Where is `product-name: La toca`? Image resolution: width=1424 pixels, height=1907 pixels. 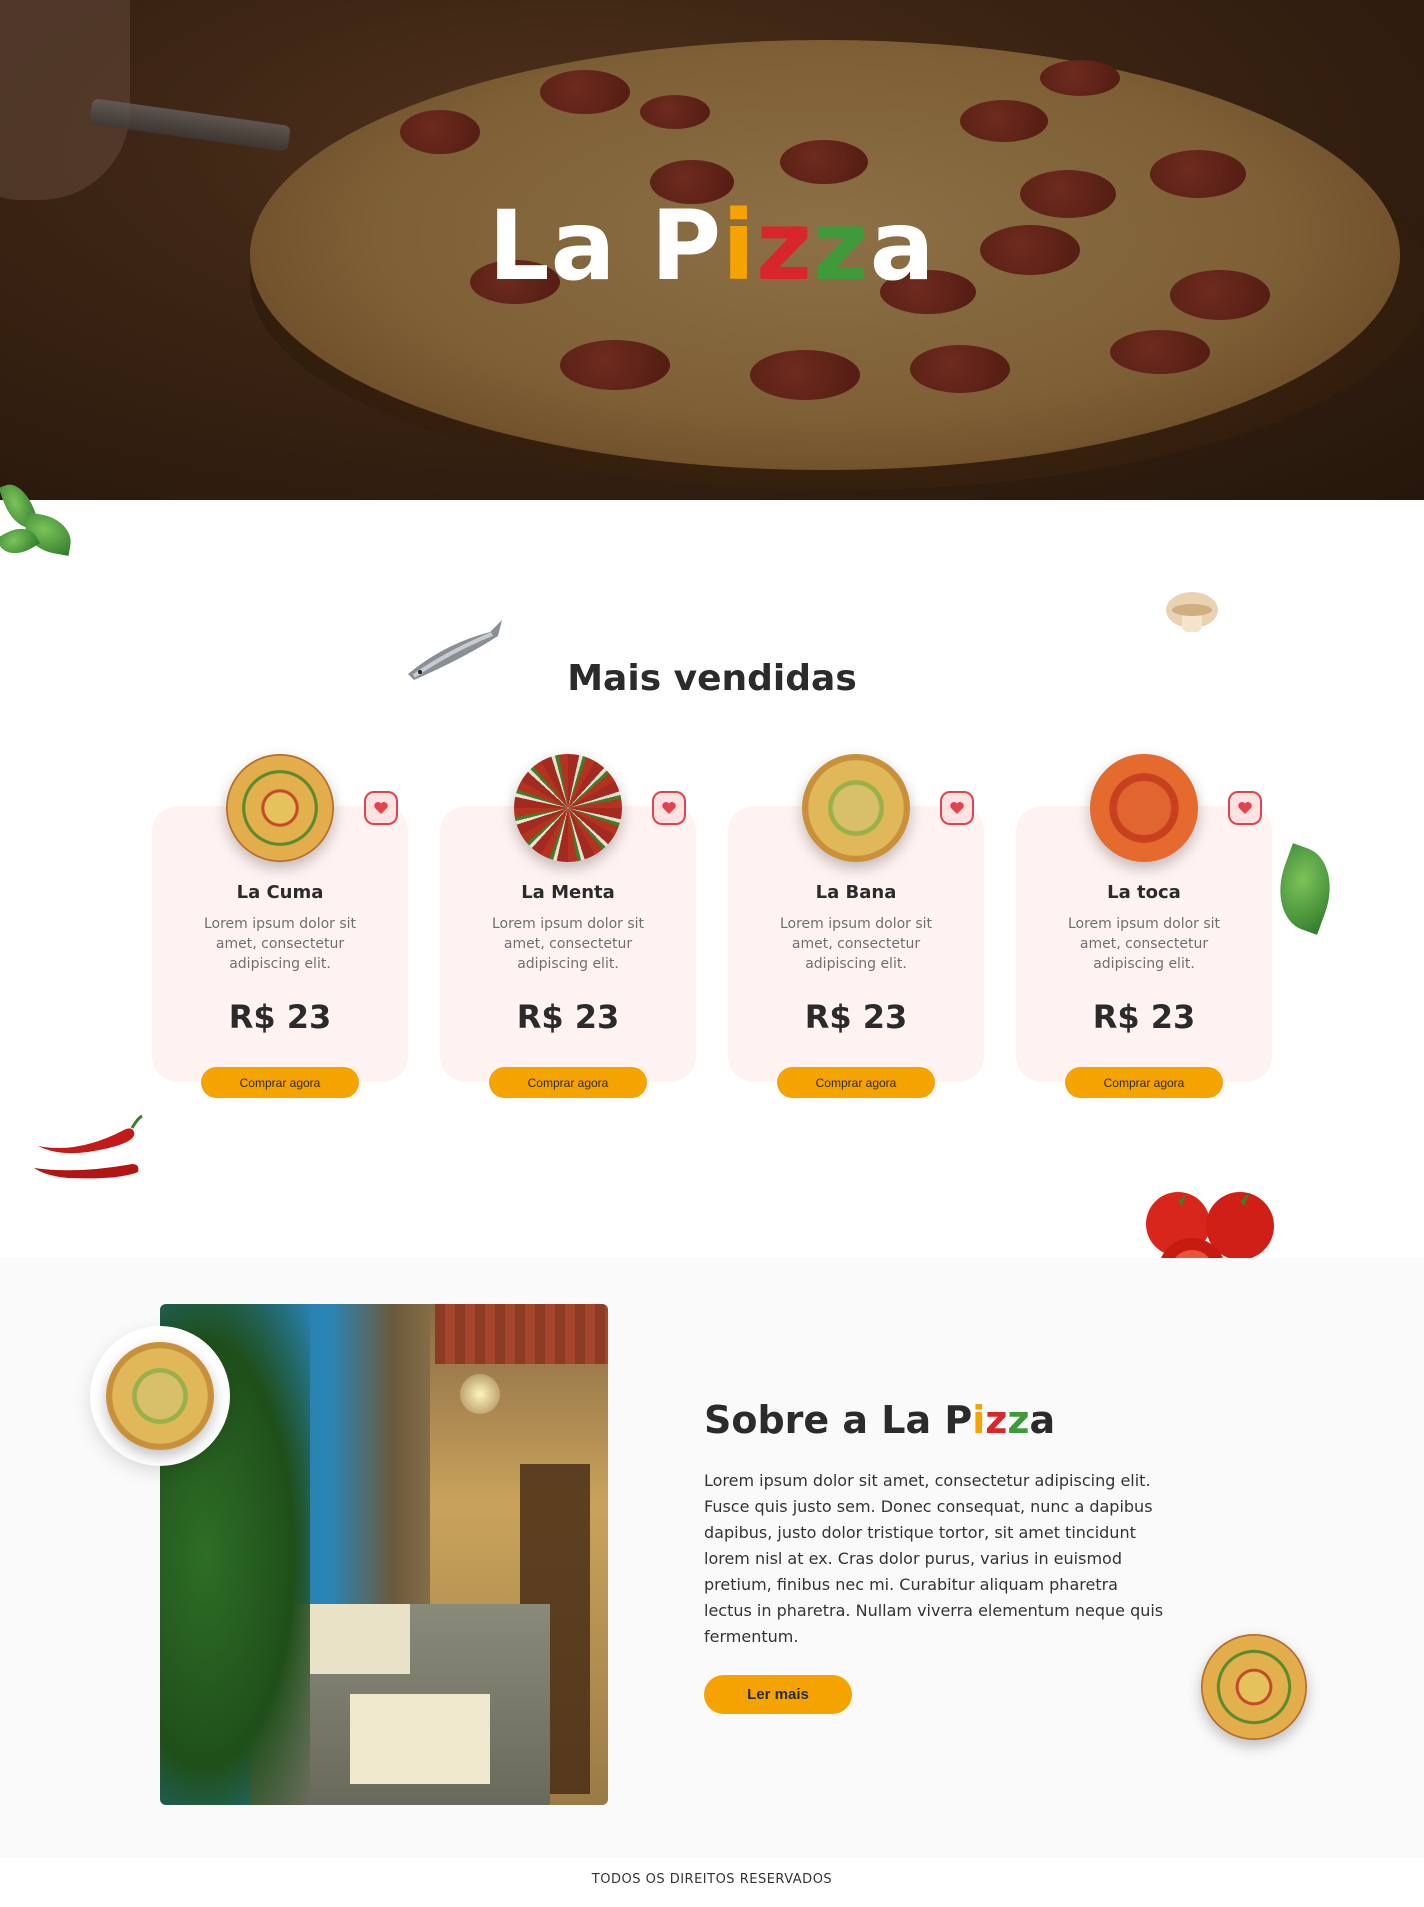 product-name: La toca is located at coordinates (1144, 892).